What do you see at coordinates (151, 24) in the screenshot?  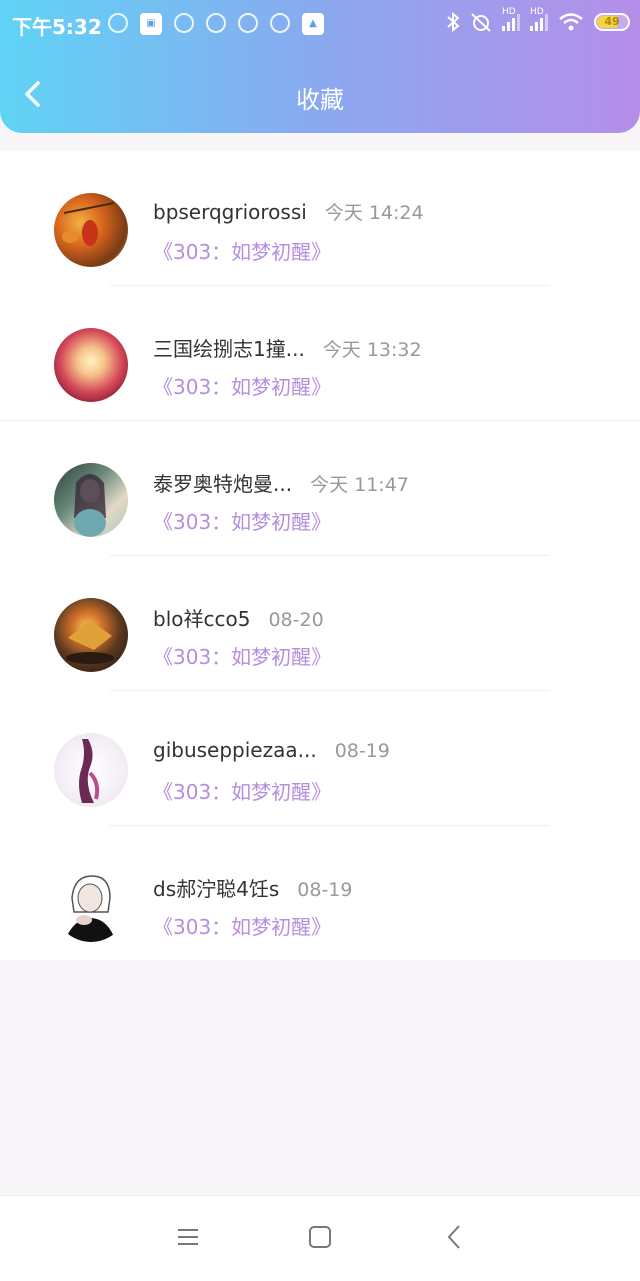 I see `notification-box-icon: ▣` at bounding box center [151, 24].